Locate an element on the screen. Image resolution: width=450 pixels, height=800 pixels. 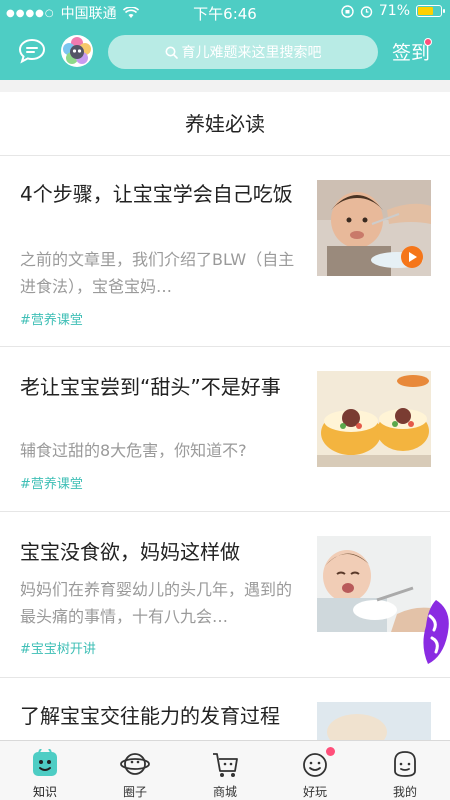
tab-bar: 知识 圈子 商城 好玩 我的 is located at coordinates (225, 770).